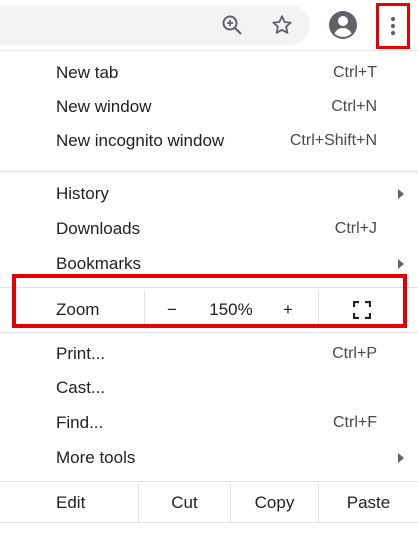 This screenshot has width=418, height=537. What do you see at coordinates (96, 457) in the screenshot?
I see `menu-item-label: More tools` at bounding box center [96, 457].